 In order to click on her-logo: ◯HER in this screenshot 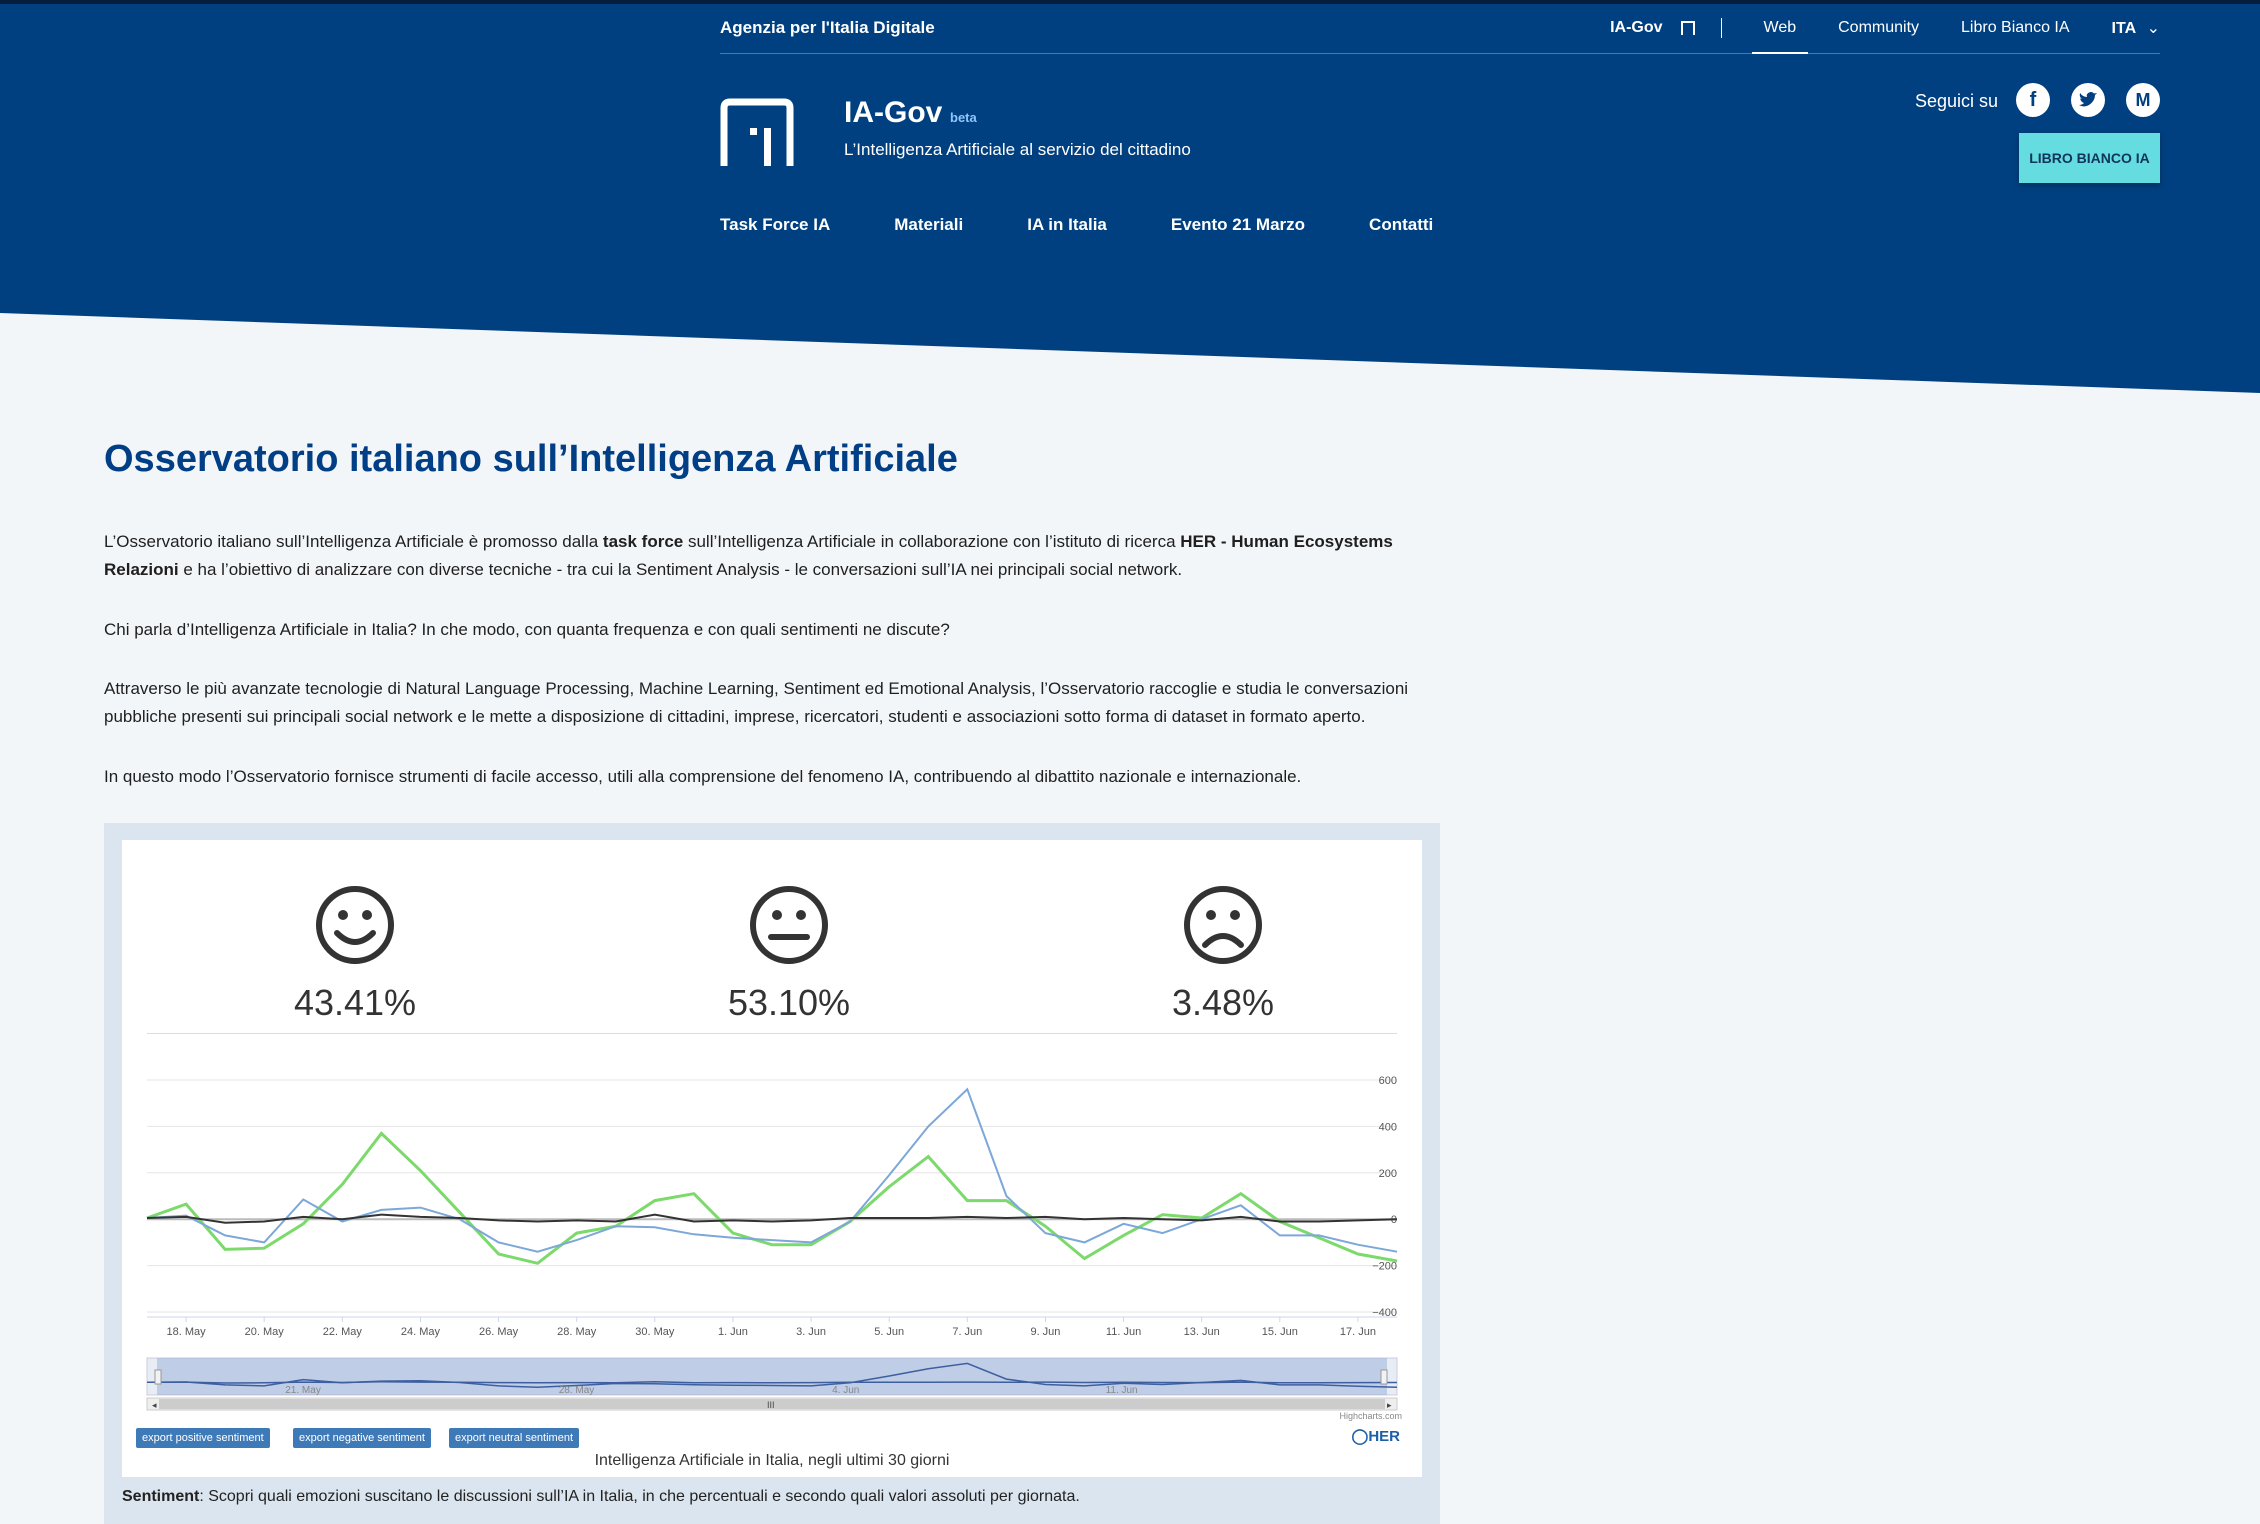, I will do `click(1376, 1436)`.